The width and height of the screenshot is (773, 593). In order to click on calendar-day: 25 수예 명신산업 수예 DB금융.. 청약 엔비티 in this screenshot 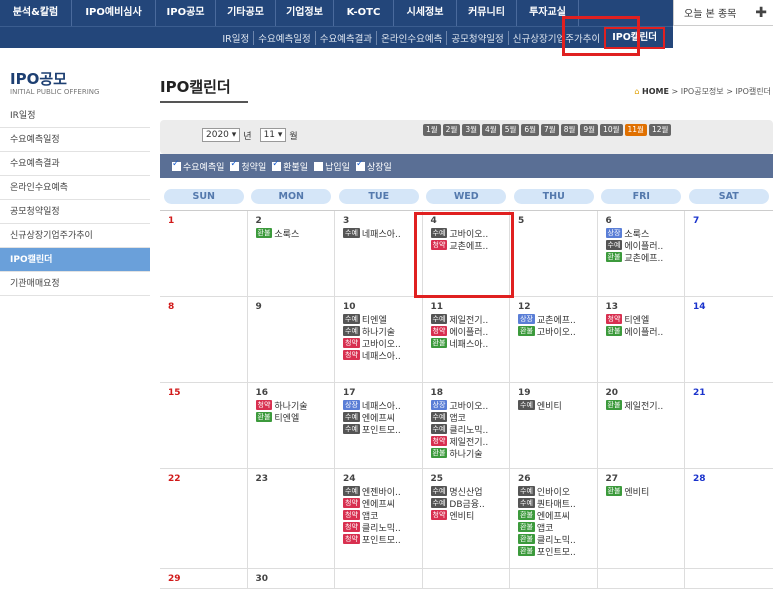, I will do `click(466, 518)`.